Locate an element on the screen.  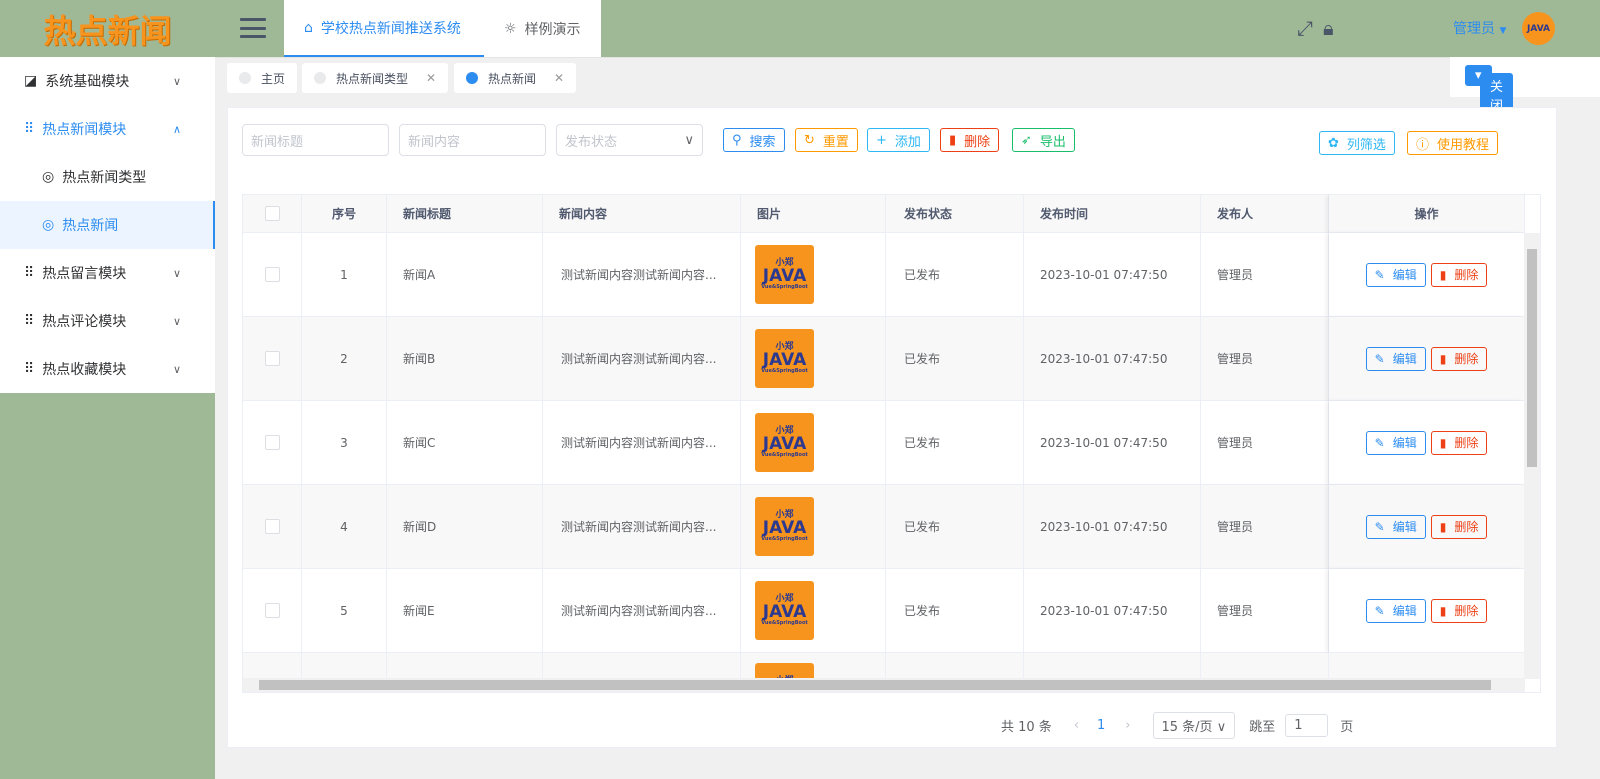
next-page-icon: › is located at coordinates (1127, 725).